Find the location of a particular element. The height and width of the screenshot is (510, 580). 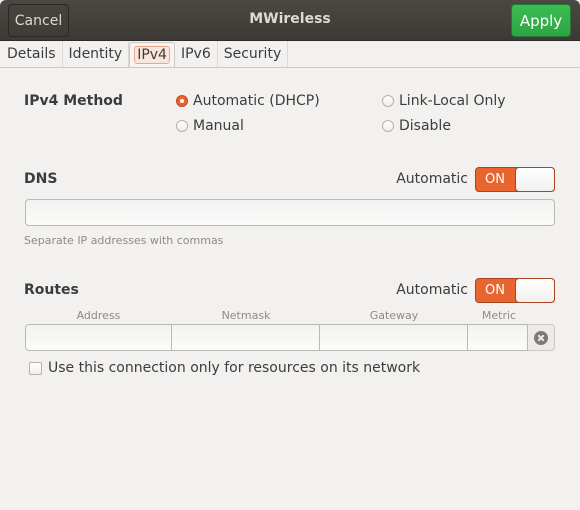

dns-automatic-switch: ON is located at coordinates (515, 179).